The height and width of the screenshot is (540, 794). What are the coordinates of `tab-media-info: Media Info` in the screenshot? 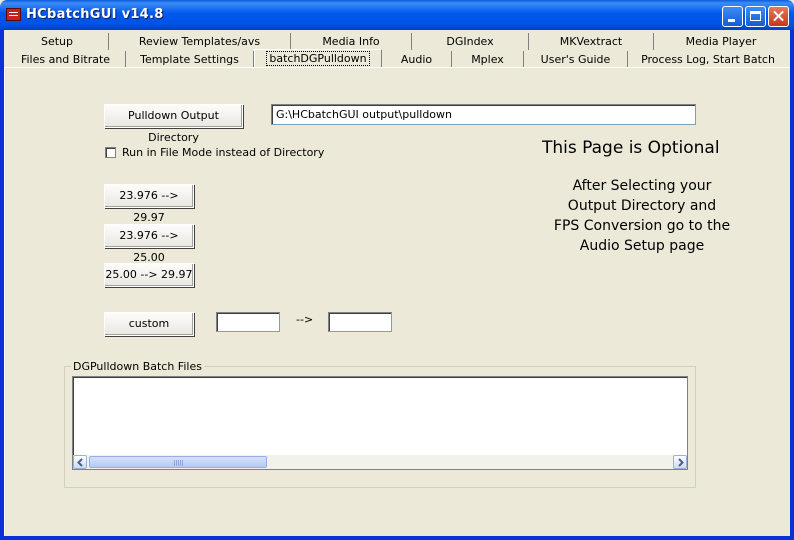 It's located at (351, 41).